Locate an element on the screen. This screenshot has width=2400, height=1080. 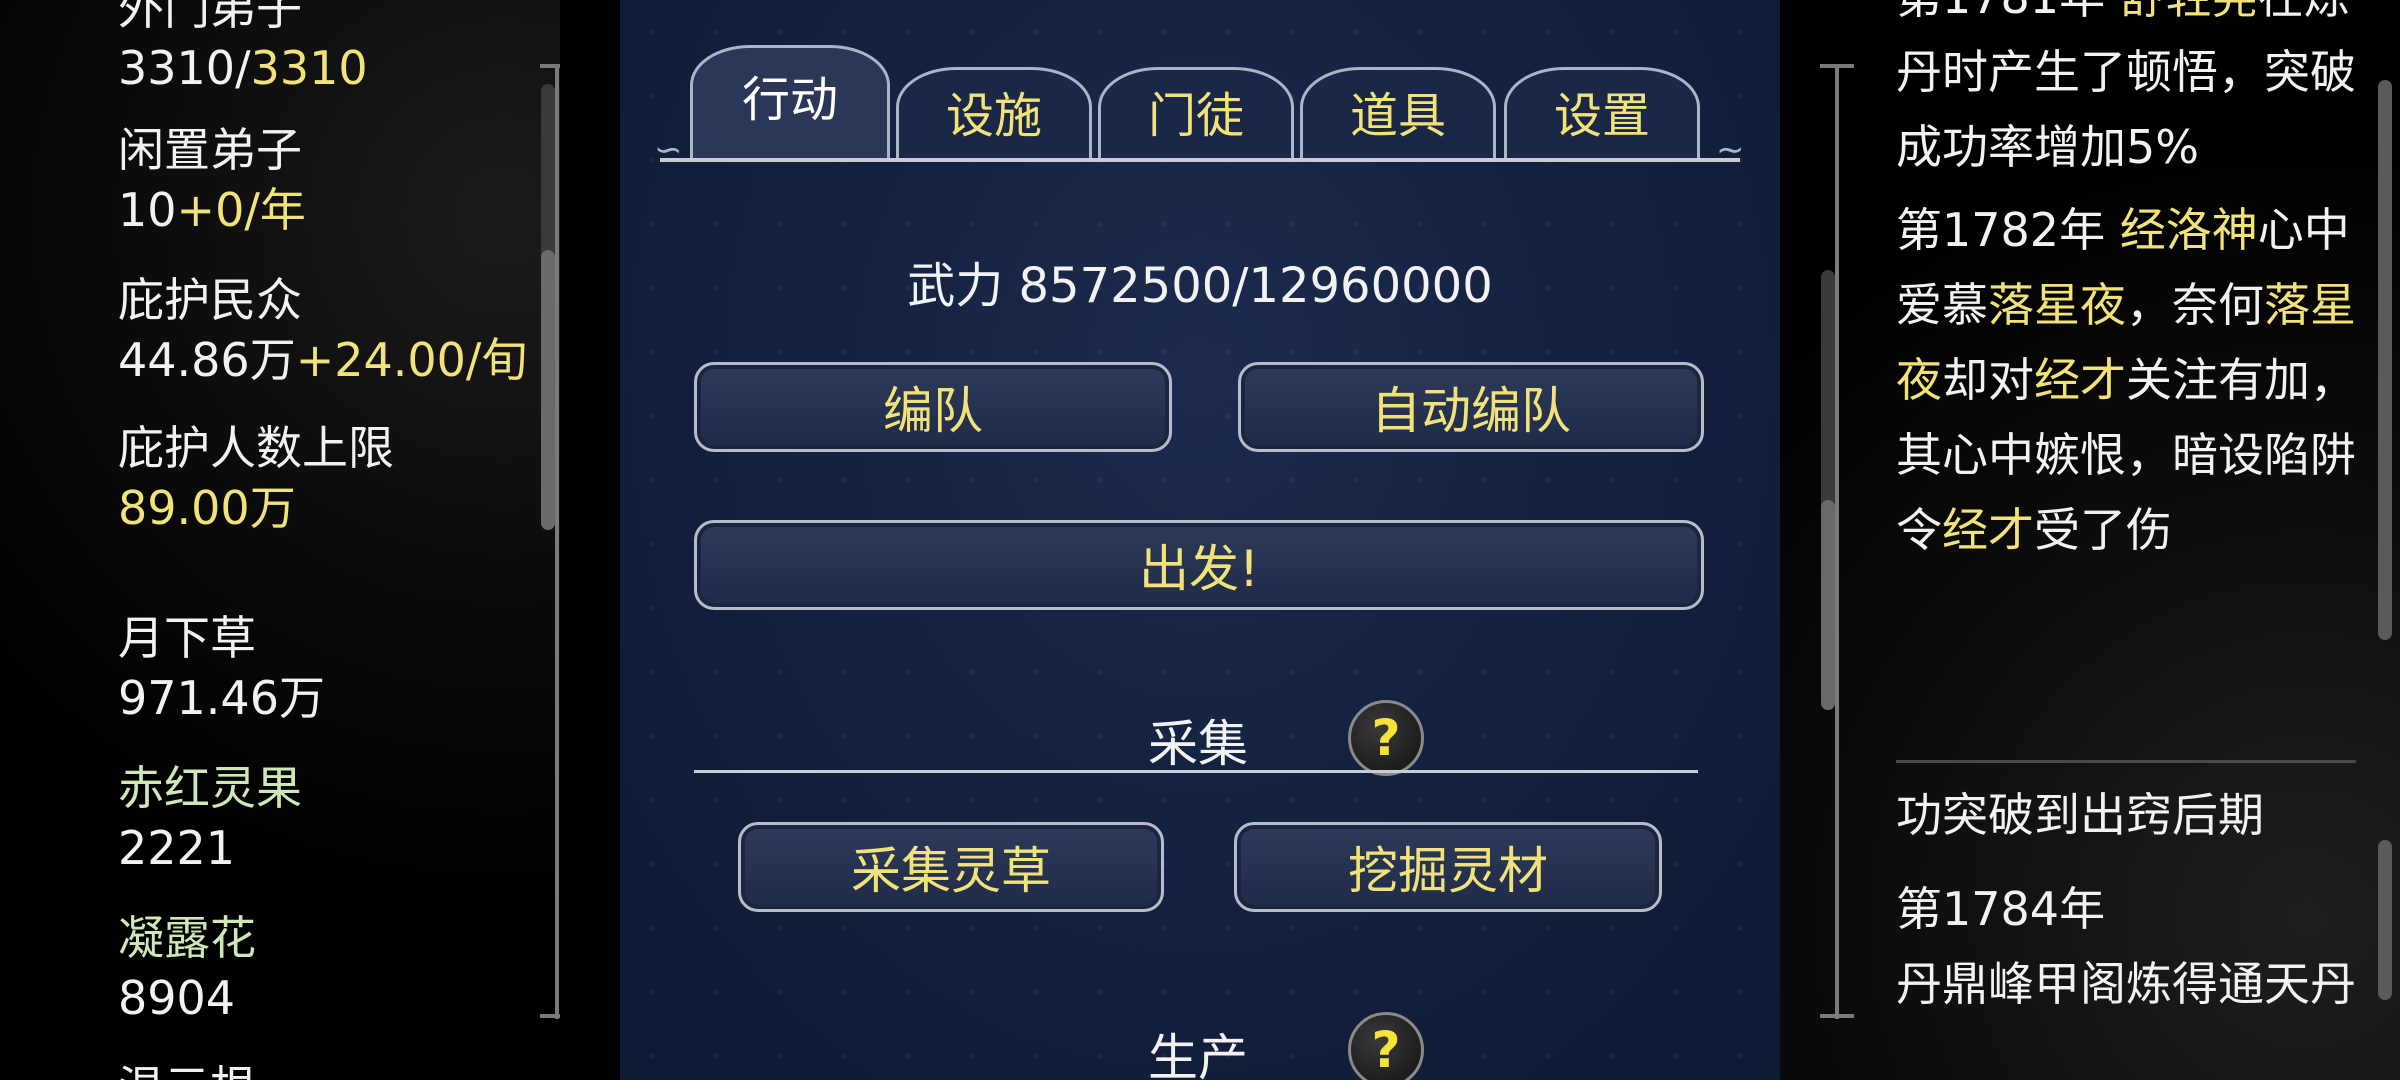
tab-action: 行动 is located at coordinates (790, 100).